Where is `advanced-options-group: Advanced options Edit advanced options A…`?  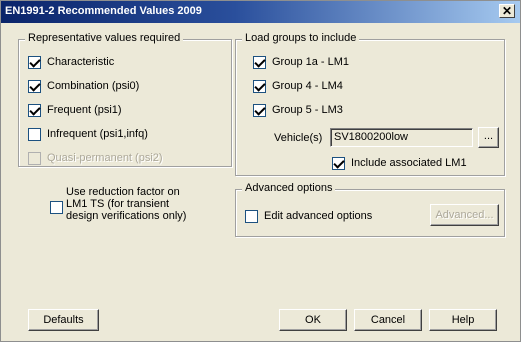
advanced-options-group: Advanced options Edit advanced options A… is located at coordinates (370, 209).